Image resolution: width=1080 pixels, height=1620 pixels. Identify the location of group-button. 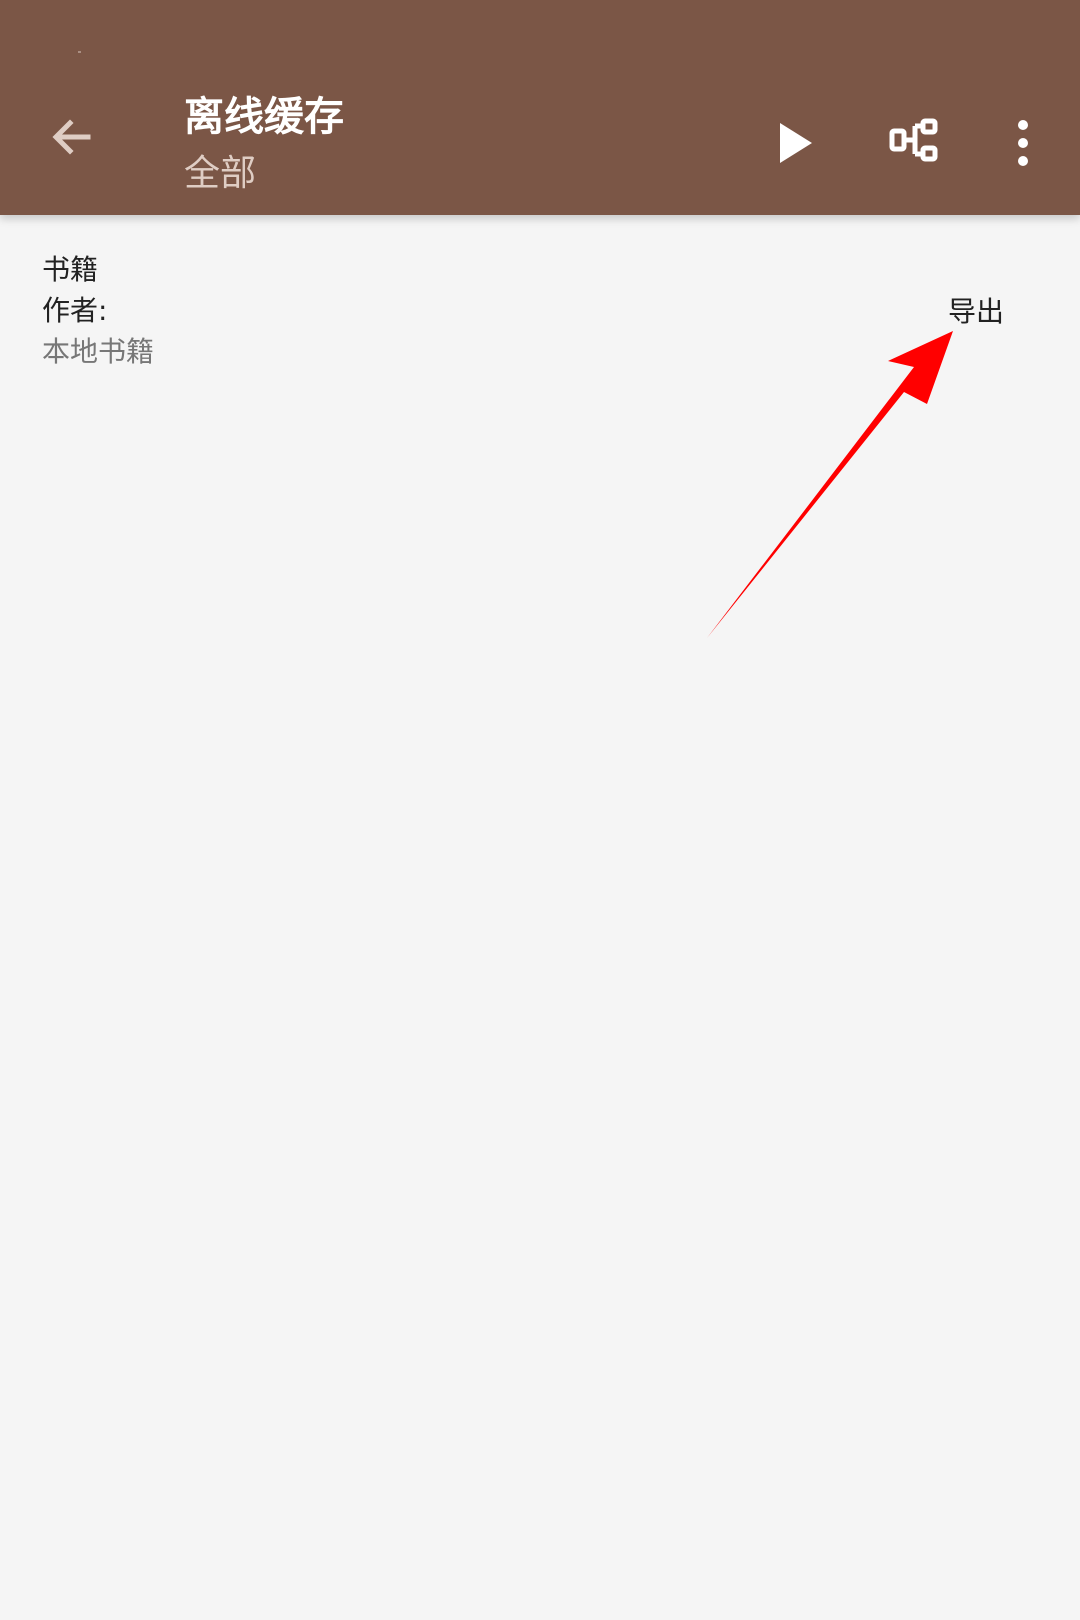
(916, 143).